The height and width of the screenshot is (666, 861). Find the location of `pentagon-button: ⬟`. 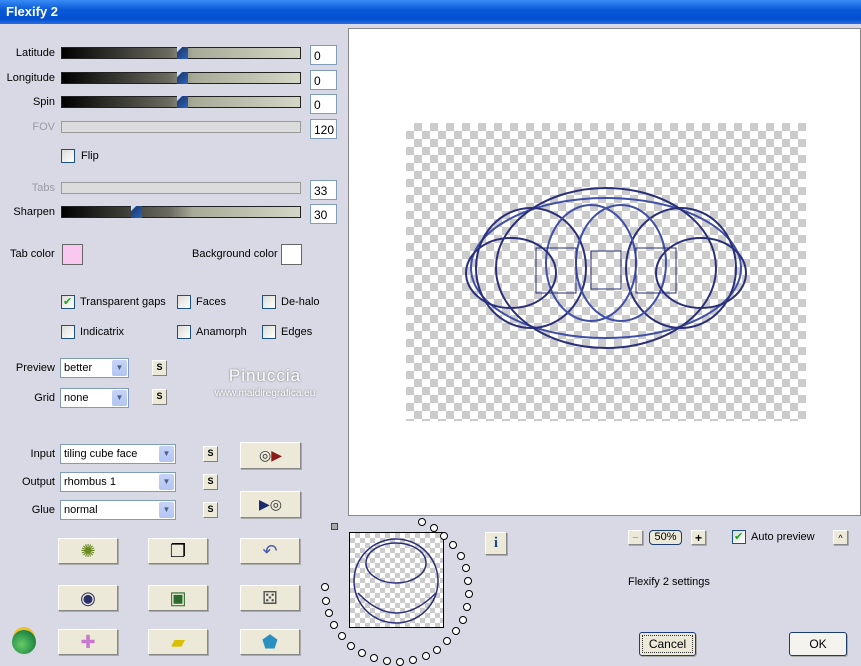

pentagon-button: ⬟ is located at coordinates (270, 642).